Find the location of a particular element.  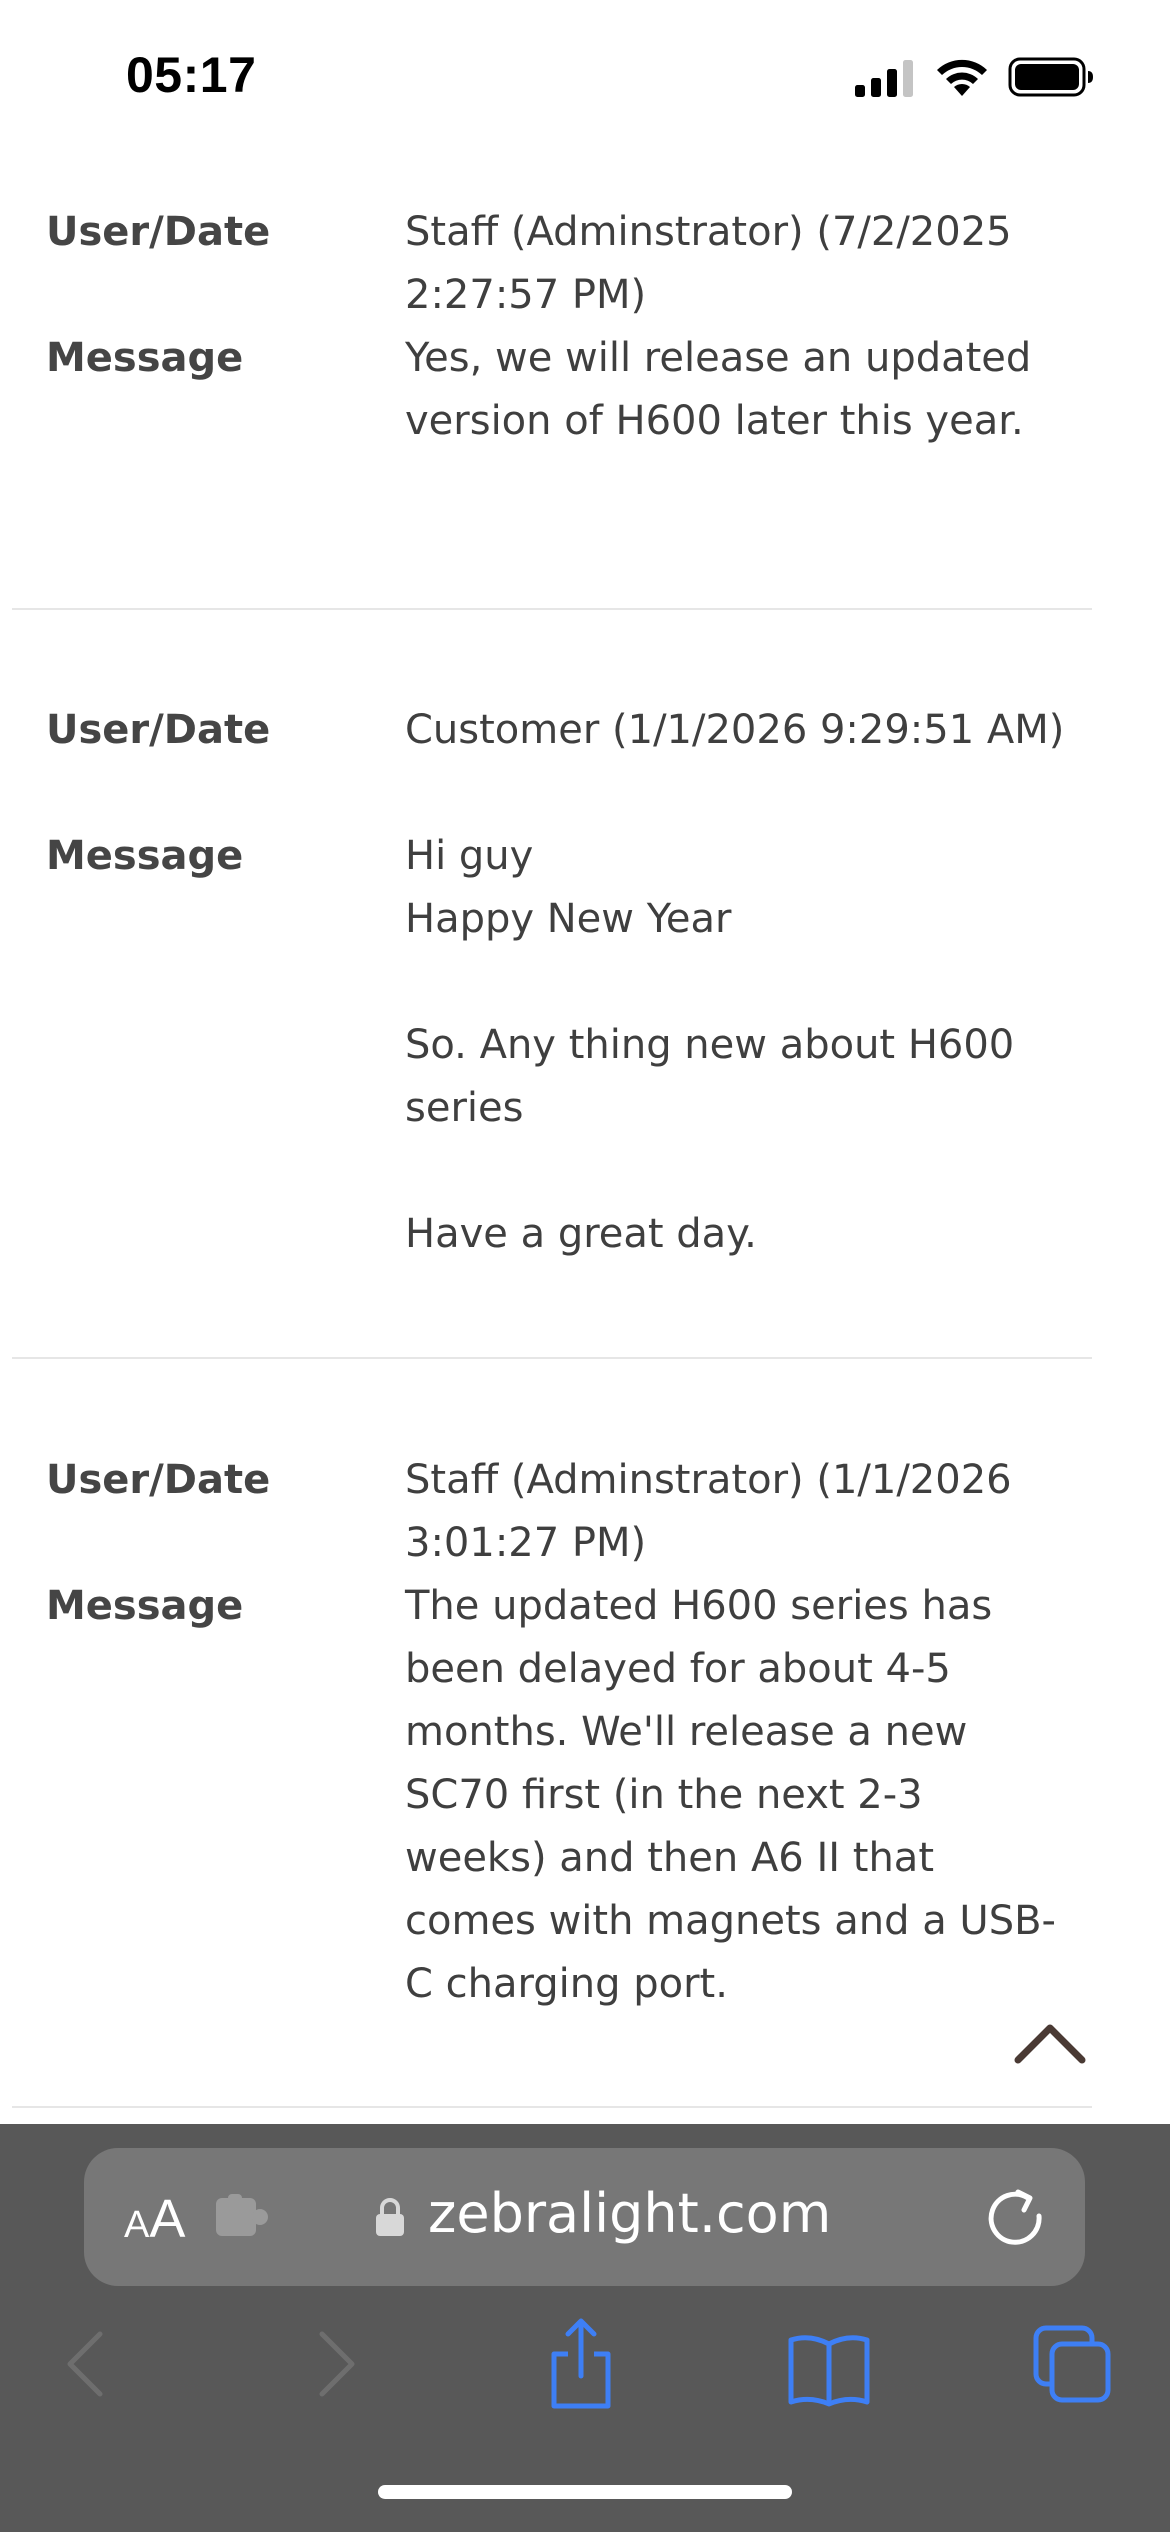

forward-chevron-icon is located at coordinates (337, 2364).